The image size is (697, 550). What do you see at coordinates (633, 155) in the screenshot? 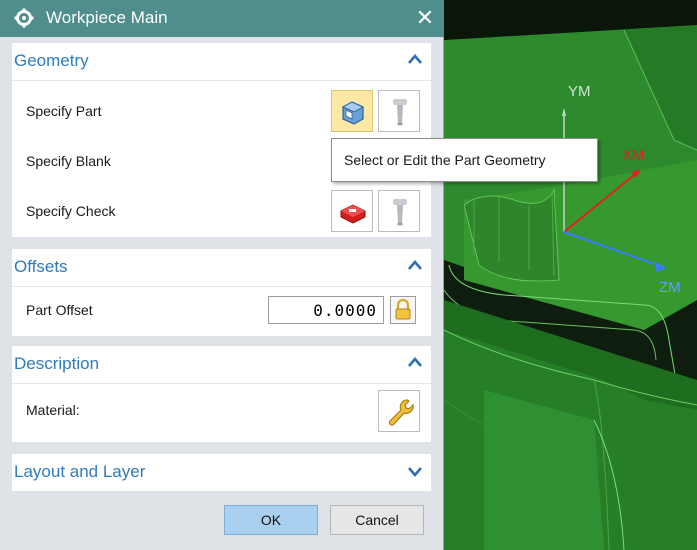
I see `x-axis-label: XM` at bounding box center [633, 155].